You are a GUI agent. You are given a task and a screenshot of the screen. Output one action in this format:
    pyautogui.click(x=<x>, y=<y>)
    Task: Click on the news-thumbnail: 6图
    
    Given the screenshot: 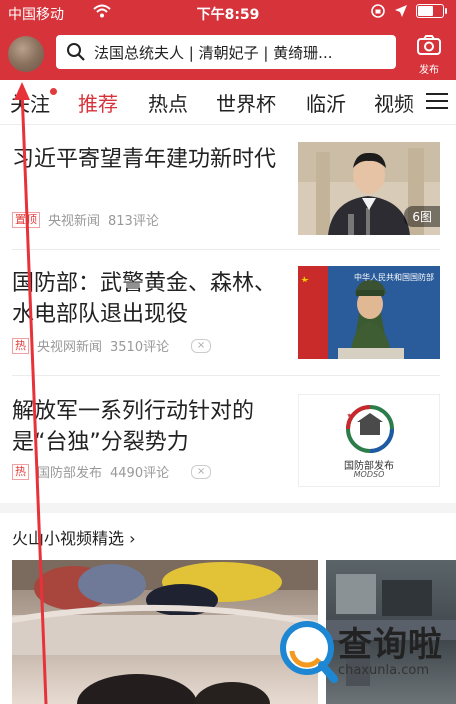 What is the action you would take?
    pyautogui.click(x=369, y=188)
    